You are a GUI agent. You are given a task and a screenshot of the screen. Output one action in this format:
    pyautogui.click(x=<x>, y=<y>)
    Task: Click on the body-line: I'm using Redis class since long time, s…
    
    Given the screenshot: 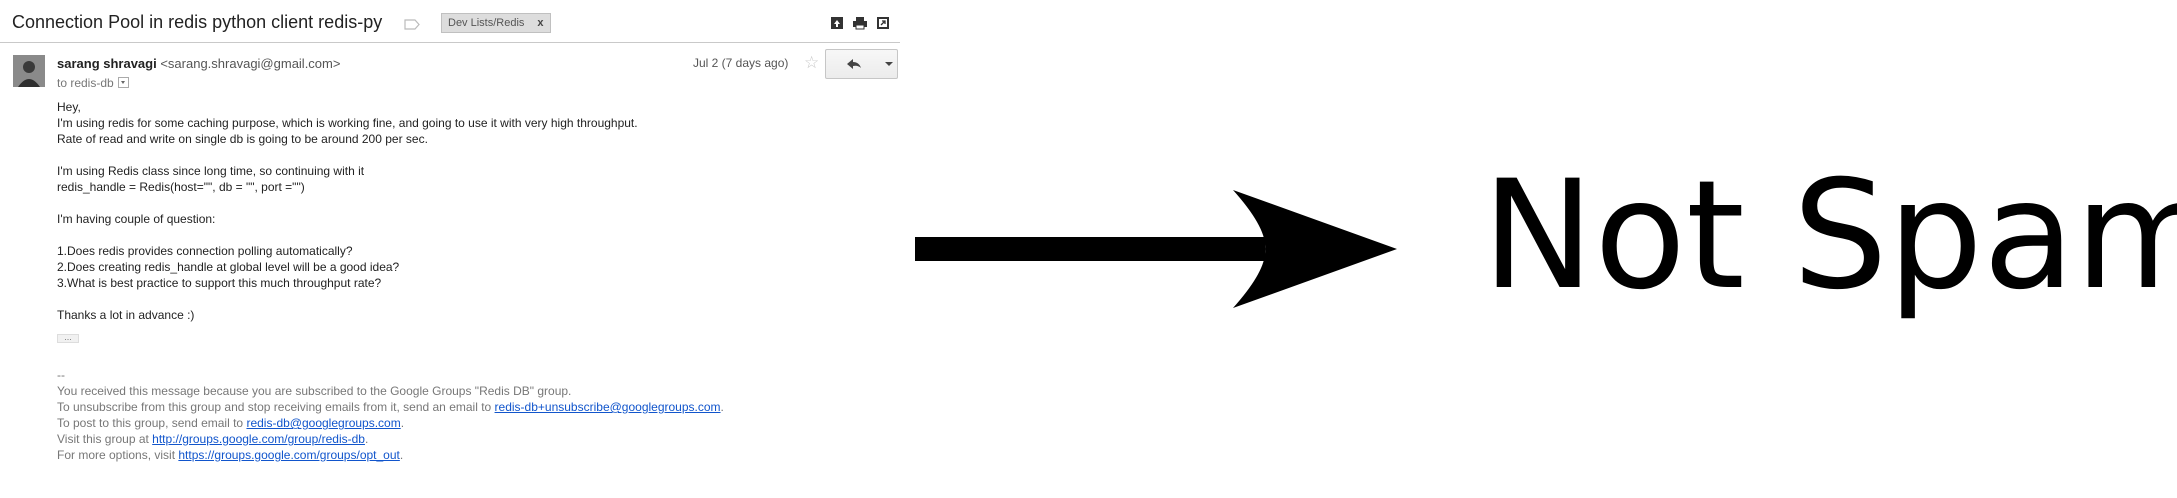 What is the action you would take?
    pyautogui.click(x=211, y=171)
    